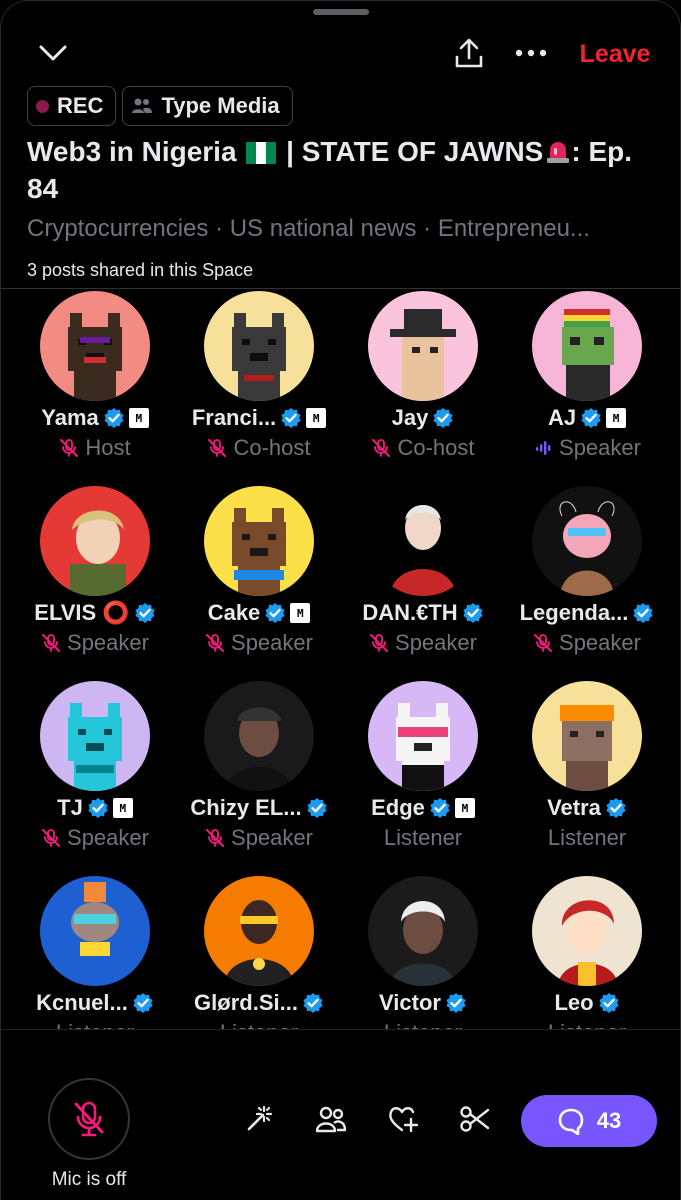  Describe the element at coordinates (574, 1002) in the screenshot. I see `participant-name: Leo` at that location.